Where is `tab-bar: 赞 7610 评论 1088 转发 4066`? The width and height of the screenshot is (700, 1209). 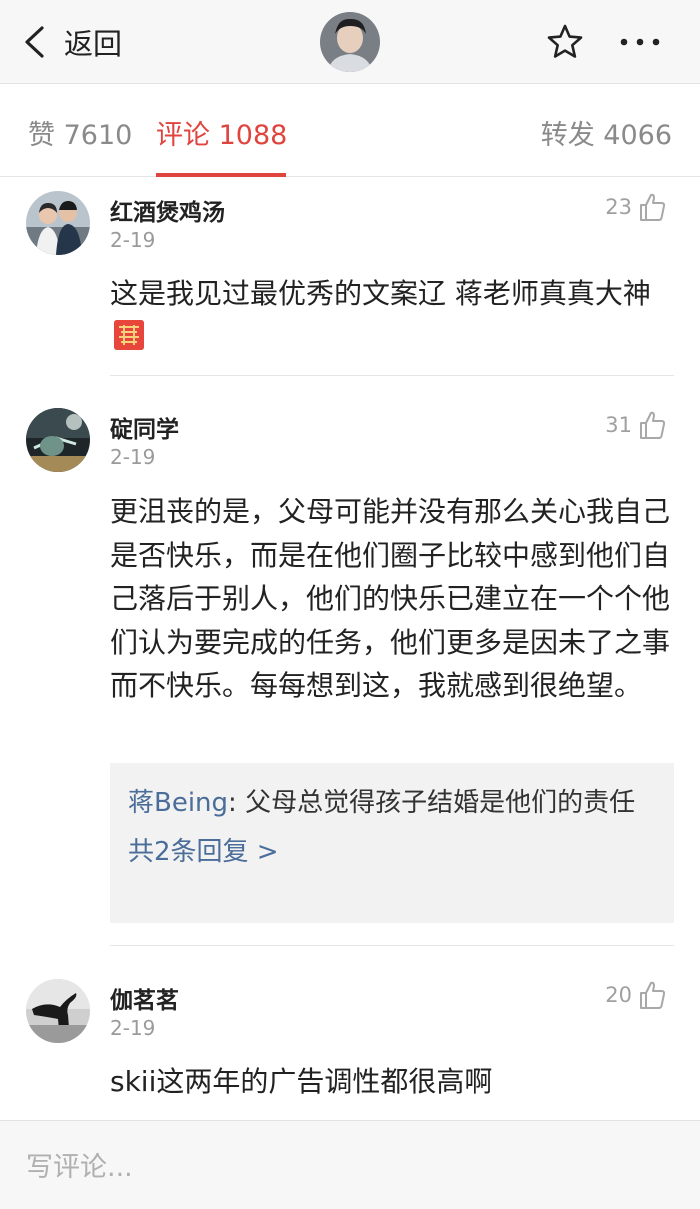 tab-bar: 赞 7610 评论 1088 转发 4066 is located at coordinates (350, 131).